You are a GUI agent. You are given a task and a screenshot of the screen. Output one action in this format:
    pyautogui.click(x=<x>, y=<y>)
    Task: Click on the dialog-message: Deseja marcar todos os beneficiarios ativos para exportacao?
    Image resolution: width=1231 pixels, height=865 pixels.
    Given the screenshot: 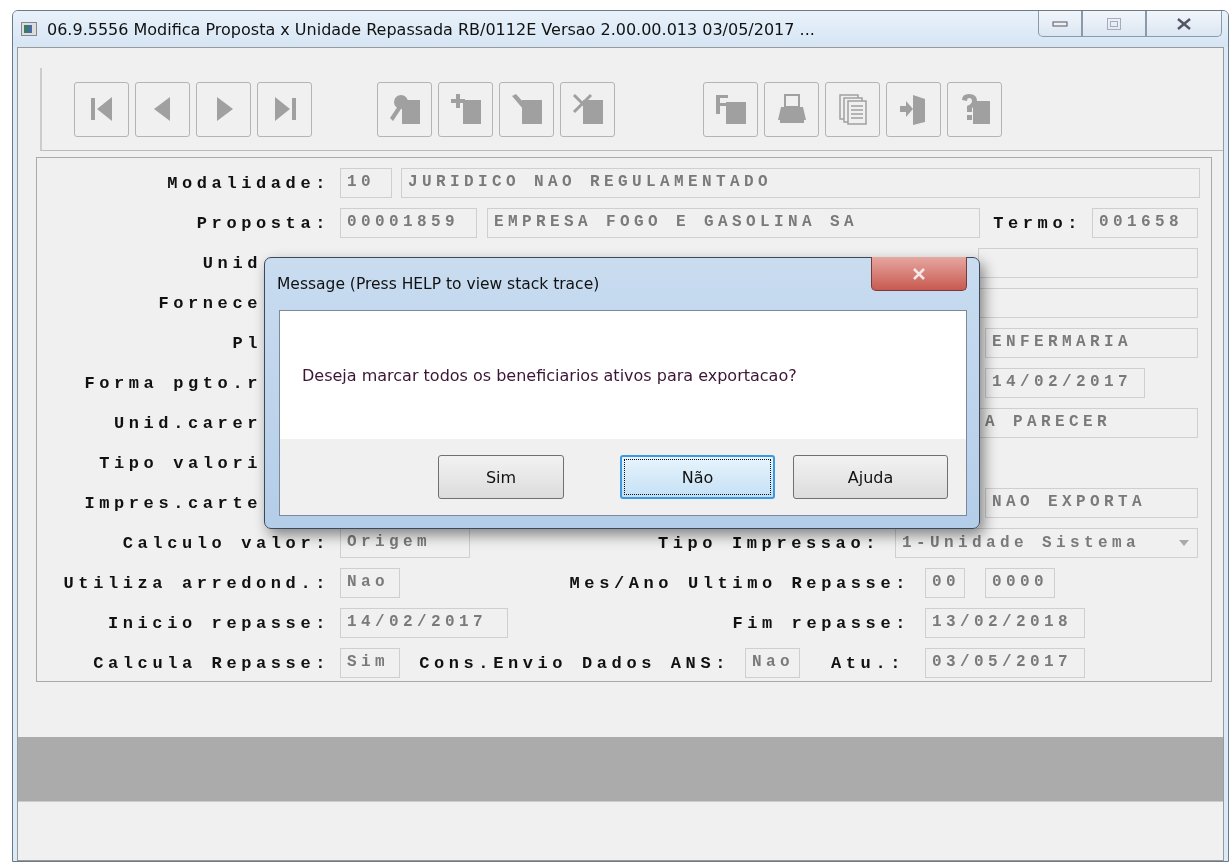 What is the action you would take?
    pyautogui.click(x=549, y=375)
    